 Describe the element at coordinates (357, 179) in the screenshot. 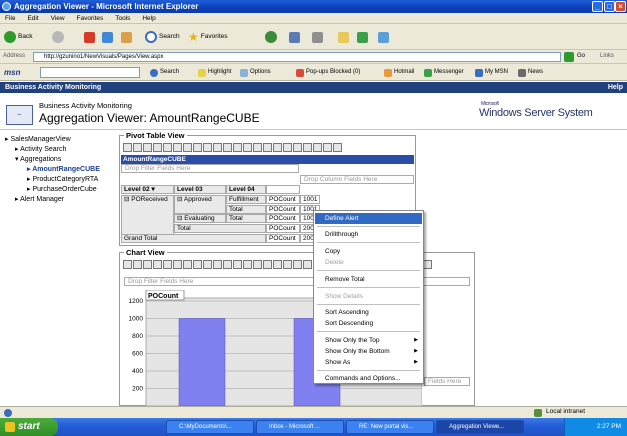

I see `drop-column-zone: Drop Column Fields Here` at that location.